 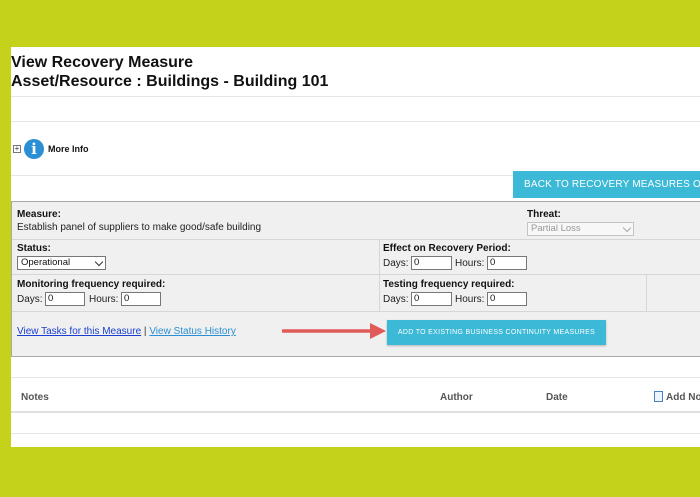 I want to click on effect-hours-input: 0, so click(x=507, y=263).